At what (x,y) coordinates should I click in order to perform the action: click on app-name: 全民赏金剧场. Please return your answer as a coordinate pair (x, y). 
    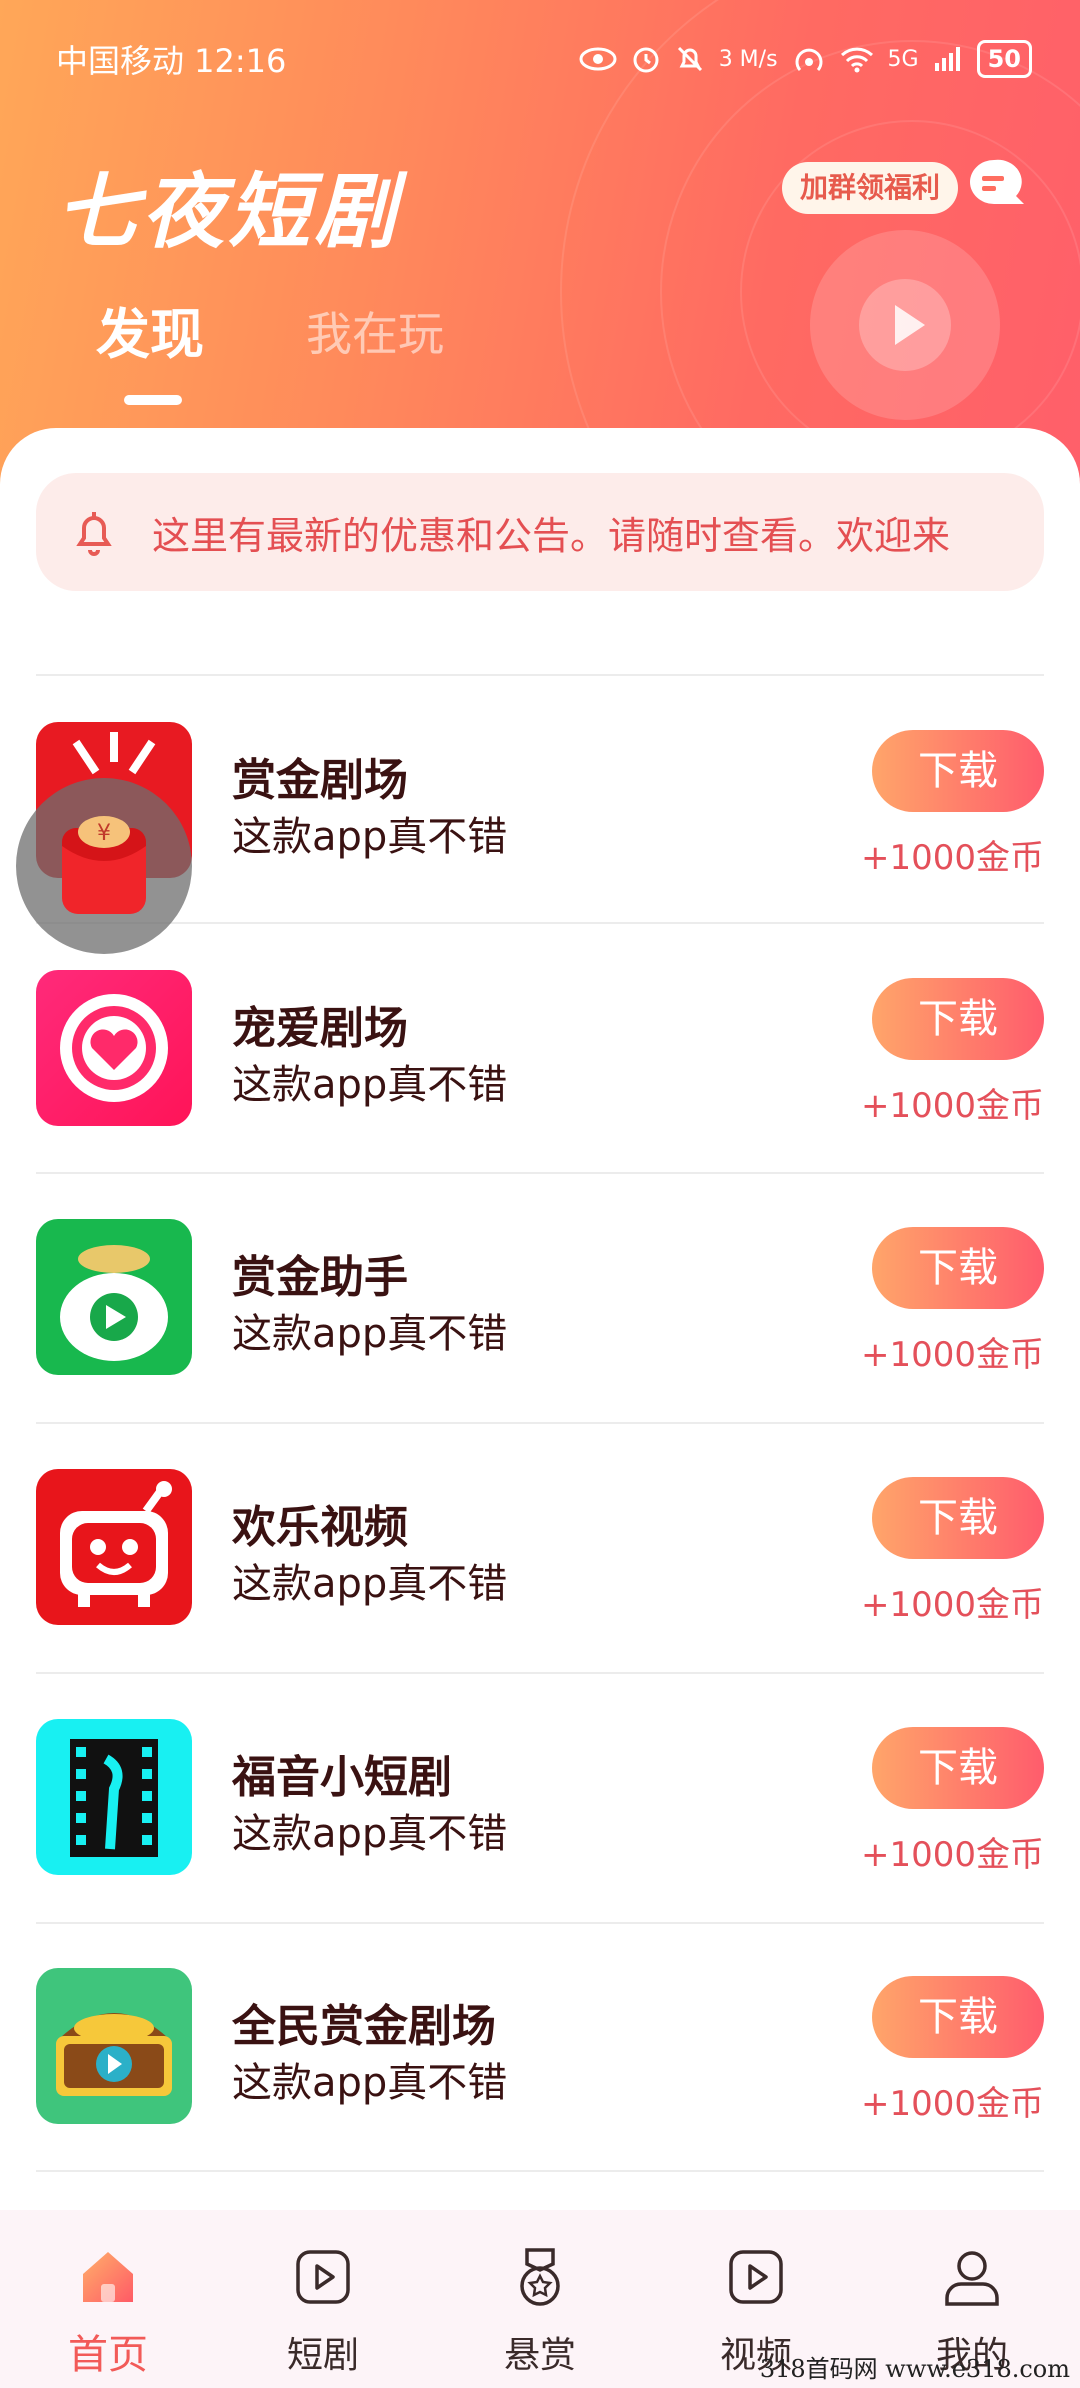
    Looking at the image, I should click on (364, 2026).